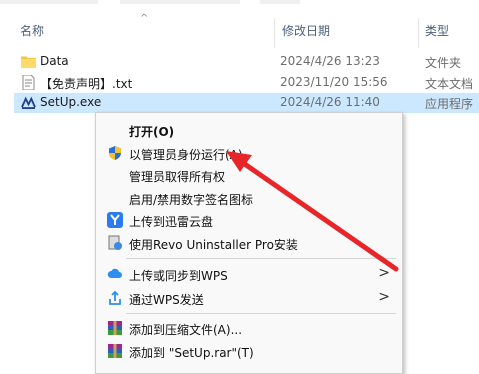 The height and width of the screenshot is (374, 479). Describe the element at coordinates (449, 104) in the screenshot. I see `file-type: 应用程序` at that location.